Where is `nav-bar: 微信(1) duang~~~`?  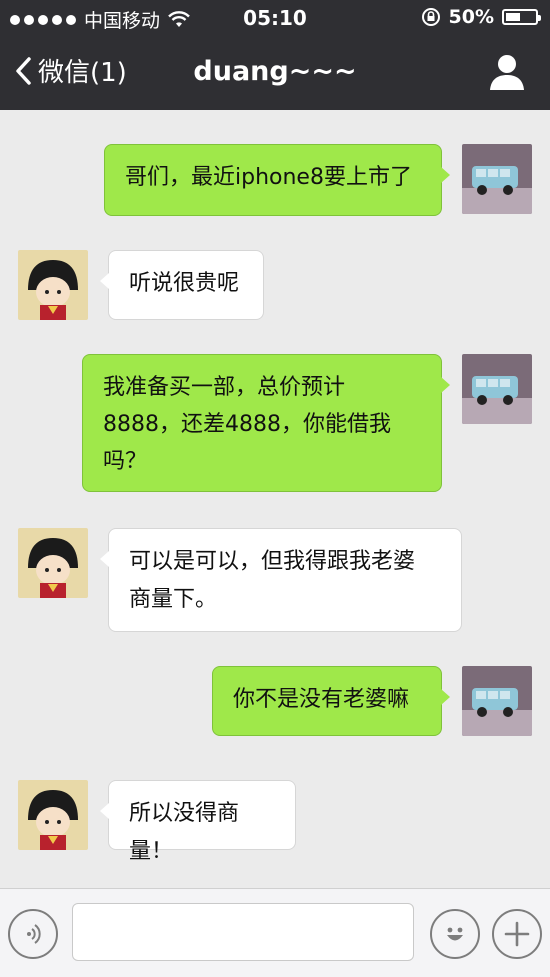
nav-bar: 微信(1) duang~~~ is located at coordinates (275, 73).